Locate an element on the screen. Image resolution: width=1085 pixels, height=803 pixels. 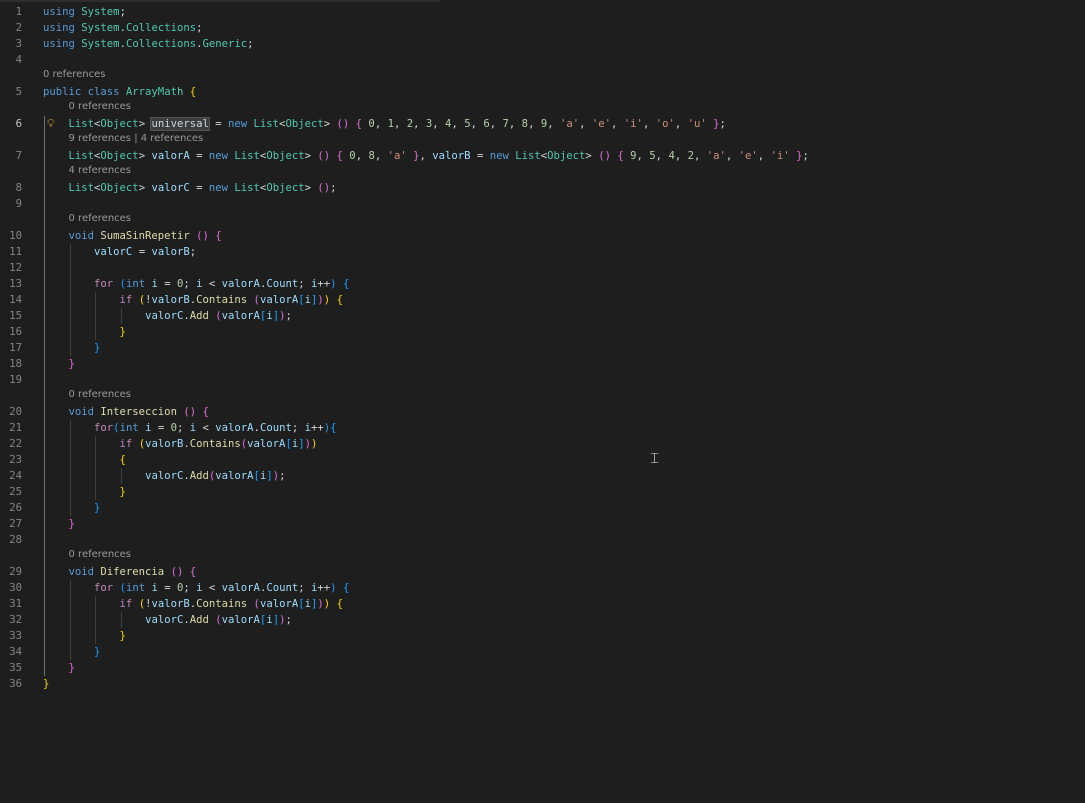
code-text: if (valorB.Contains(valorA[i])) is located at coordinates (180, 444).